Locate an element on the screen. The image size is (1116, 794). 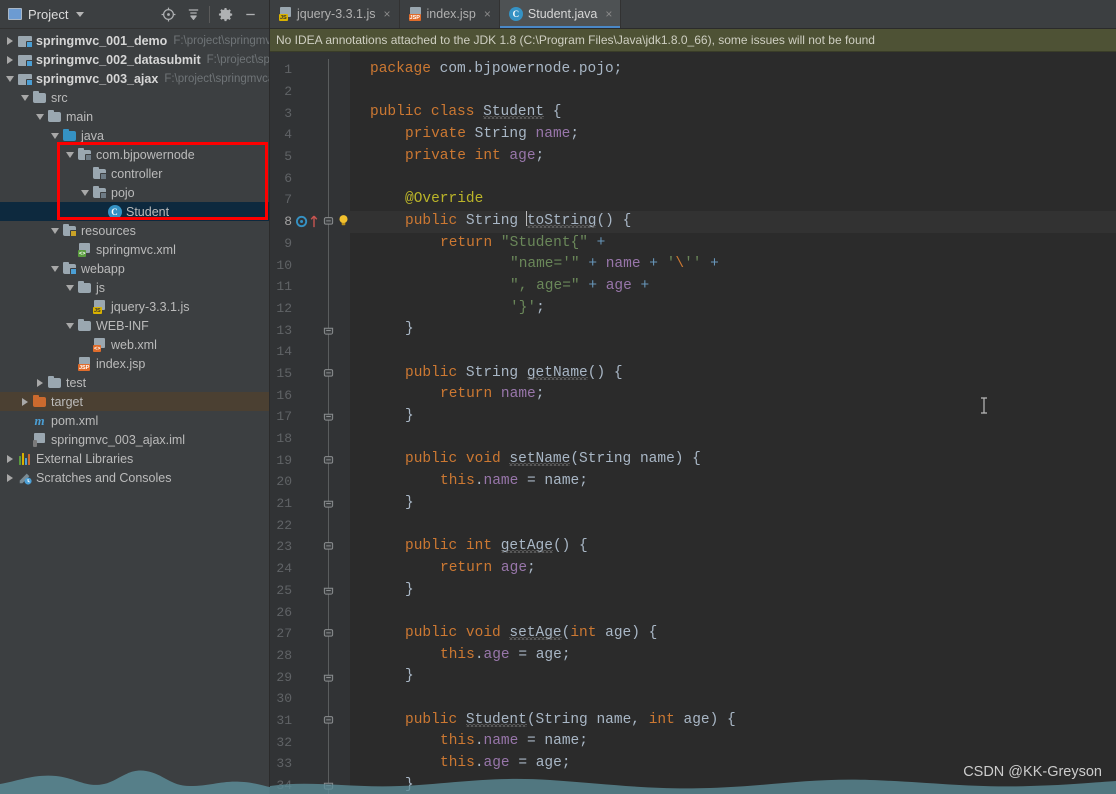
code-line-7: @Override is located at coordinates (733, 200).